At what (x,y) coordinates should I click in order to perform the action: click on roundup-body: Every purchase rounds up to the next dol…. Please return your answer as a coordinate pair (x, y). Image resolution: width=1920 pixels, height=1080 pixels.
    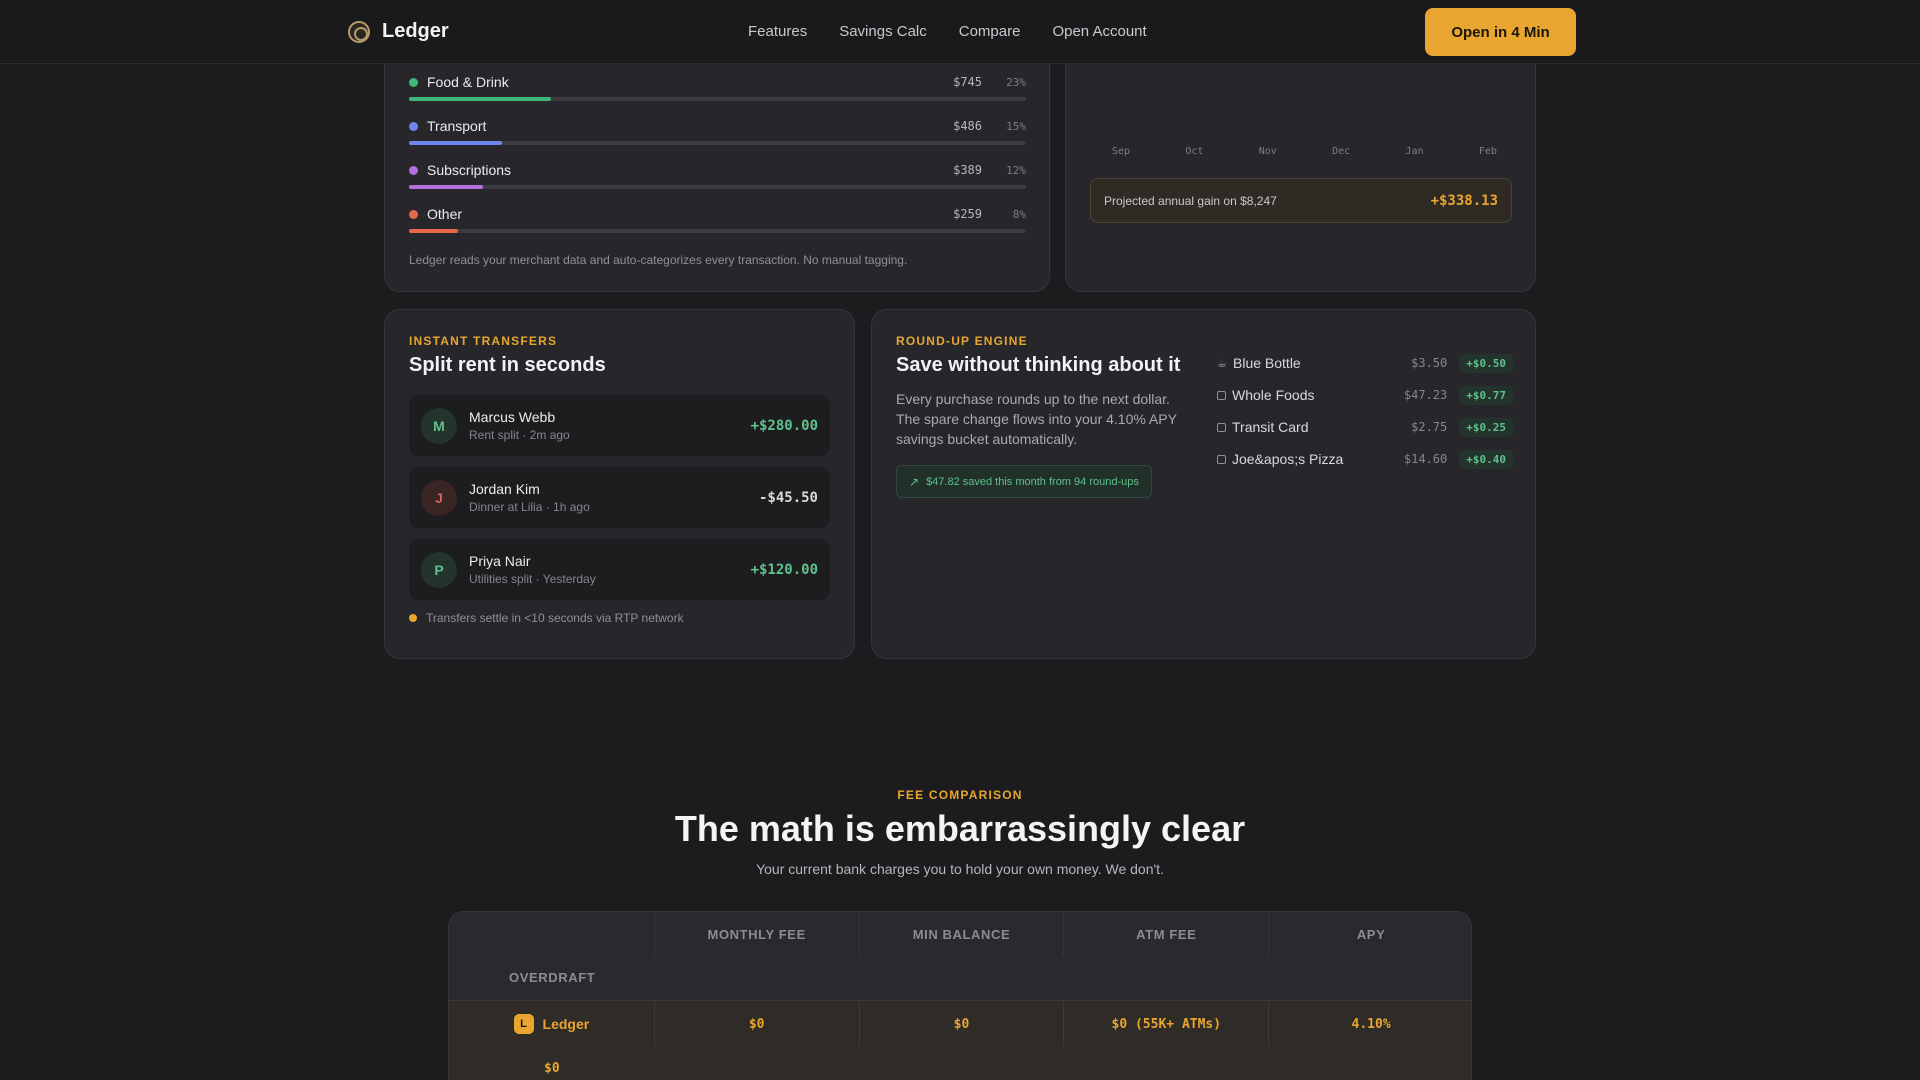
    Looking at the image, I should click on (1036, 419).